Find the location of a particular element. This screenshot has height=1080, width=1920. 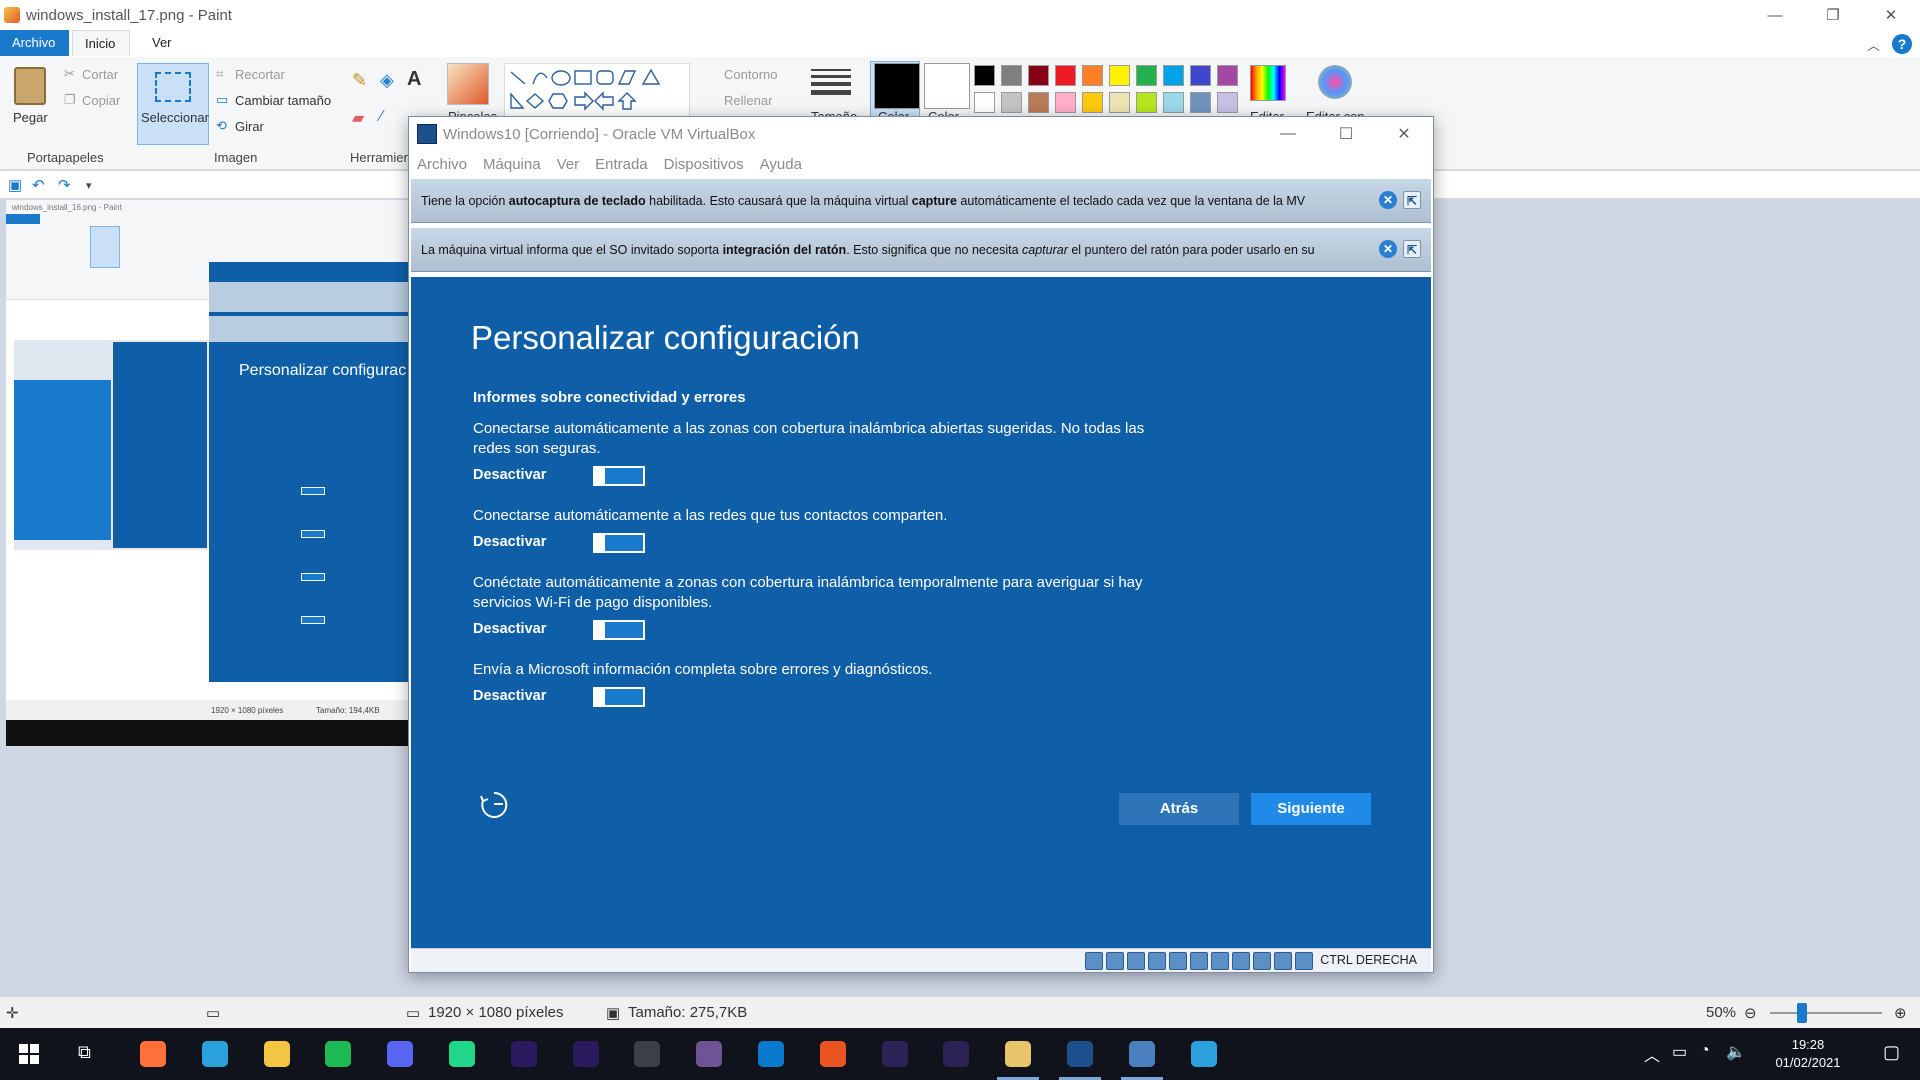

keyboard-capture-icon is located at coordinates (1304, 961).